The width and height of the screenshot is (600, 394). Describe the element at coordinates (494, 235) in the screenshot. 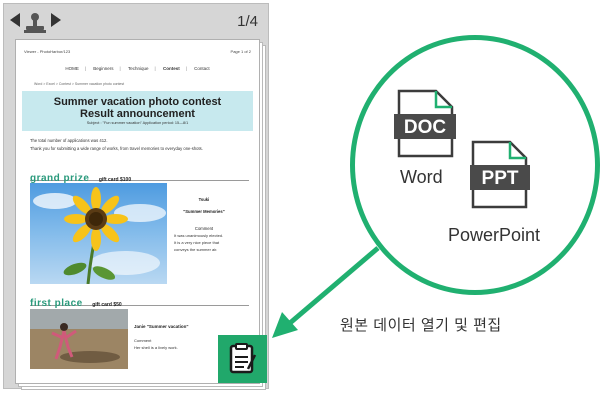

I see `powerpoint-label: PowerPoint` at that location.